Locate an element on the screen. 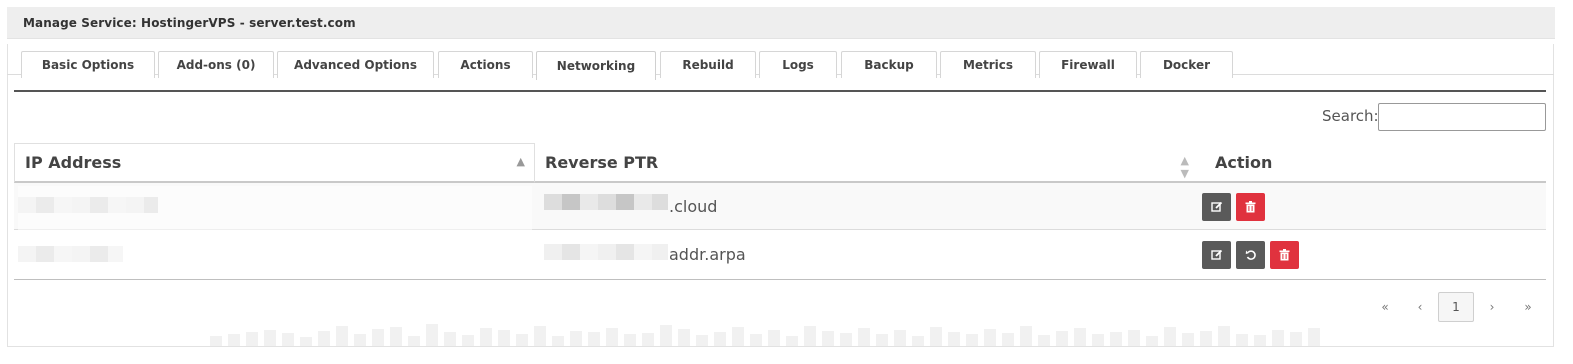  reset-ptr-button is located at coordinates (1250, 255).